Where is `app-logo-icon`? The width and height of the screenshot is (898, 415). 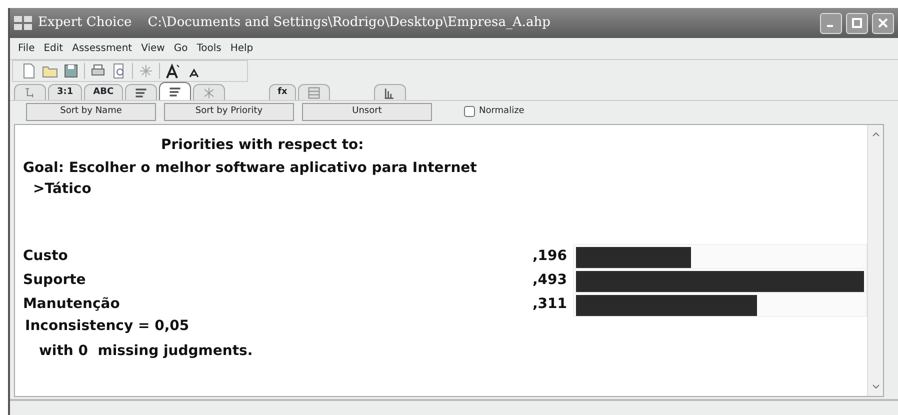 app-logo-icon is located at coordinates (23, 23).